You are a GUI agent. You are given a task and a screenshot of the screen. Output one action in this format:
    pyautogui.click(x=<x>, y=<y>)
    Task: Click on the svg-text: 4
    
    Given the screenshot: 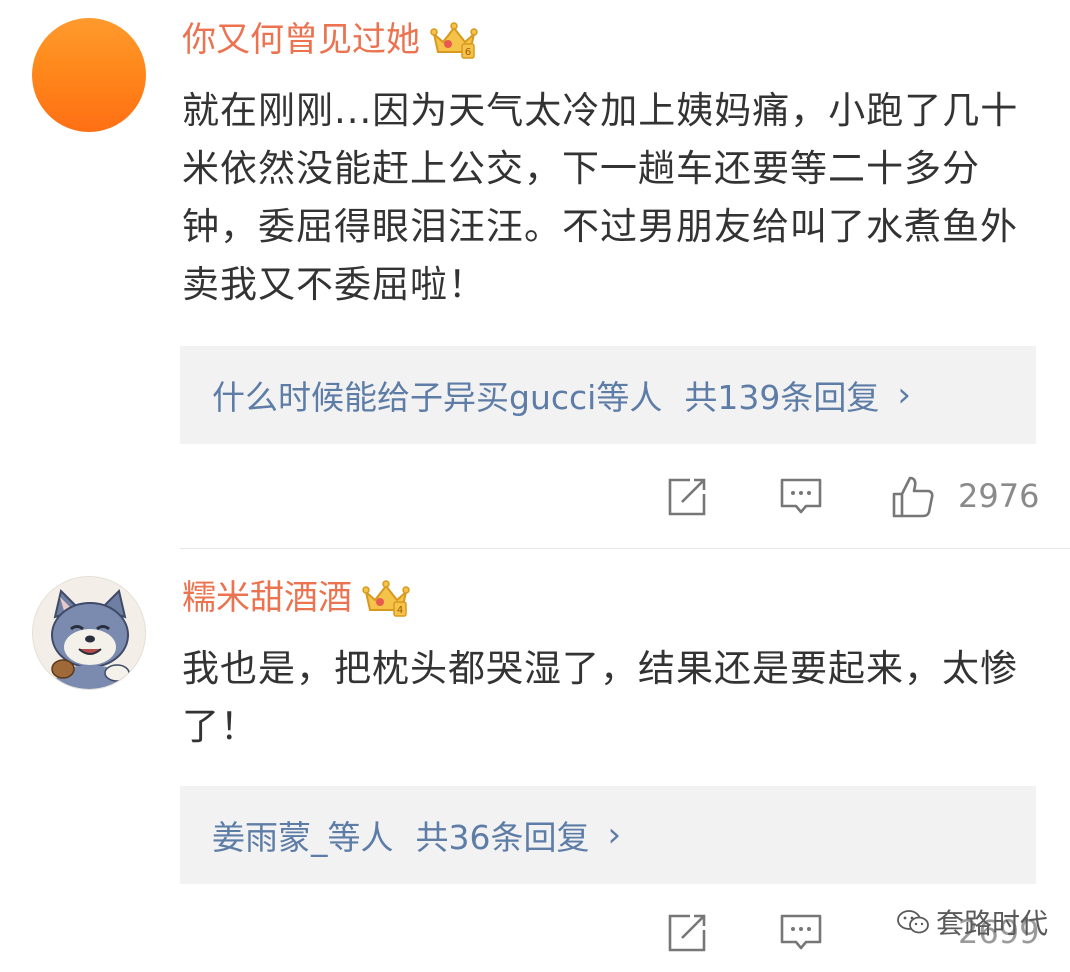 What is the action you would take?
    pyautogui.click(x=400, y=610)
    